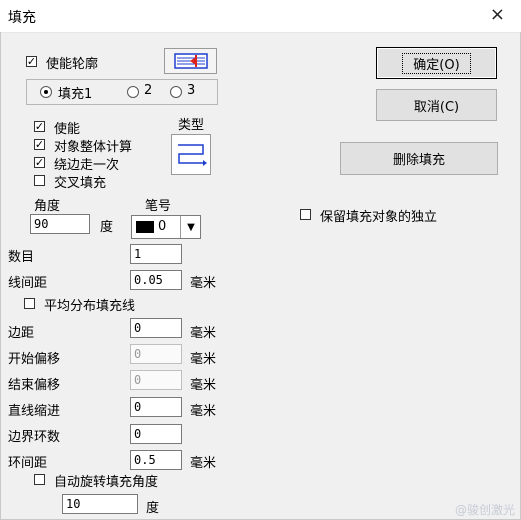  Describe the element at coordinates (21, 257) in the screenshot. I see `count-label: 数目` at that location.